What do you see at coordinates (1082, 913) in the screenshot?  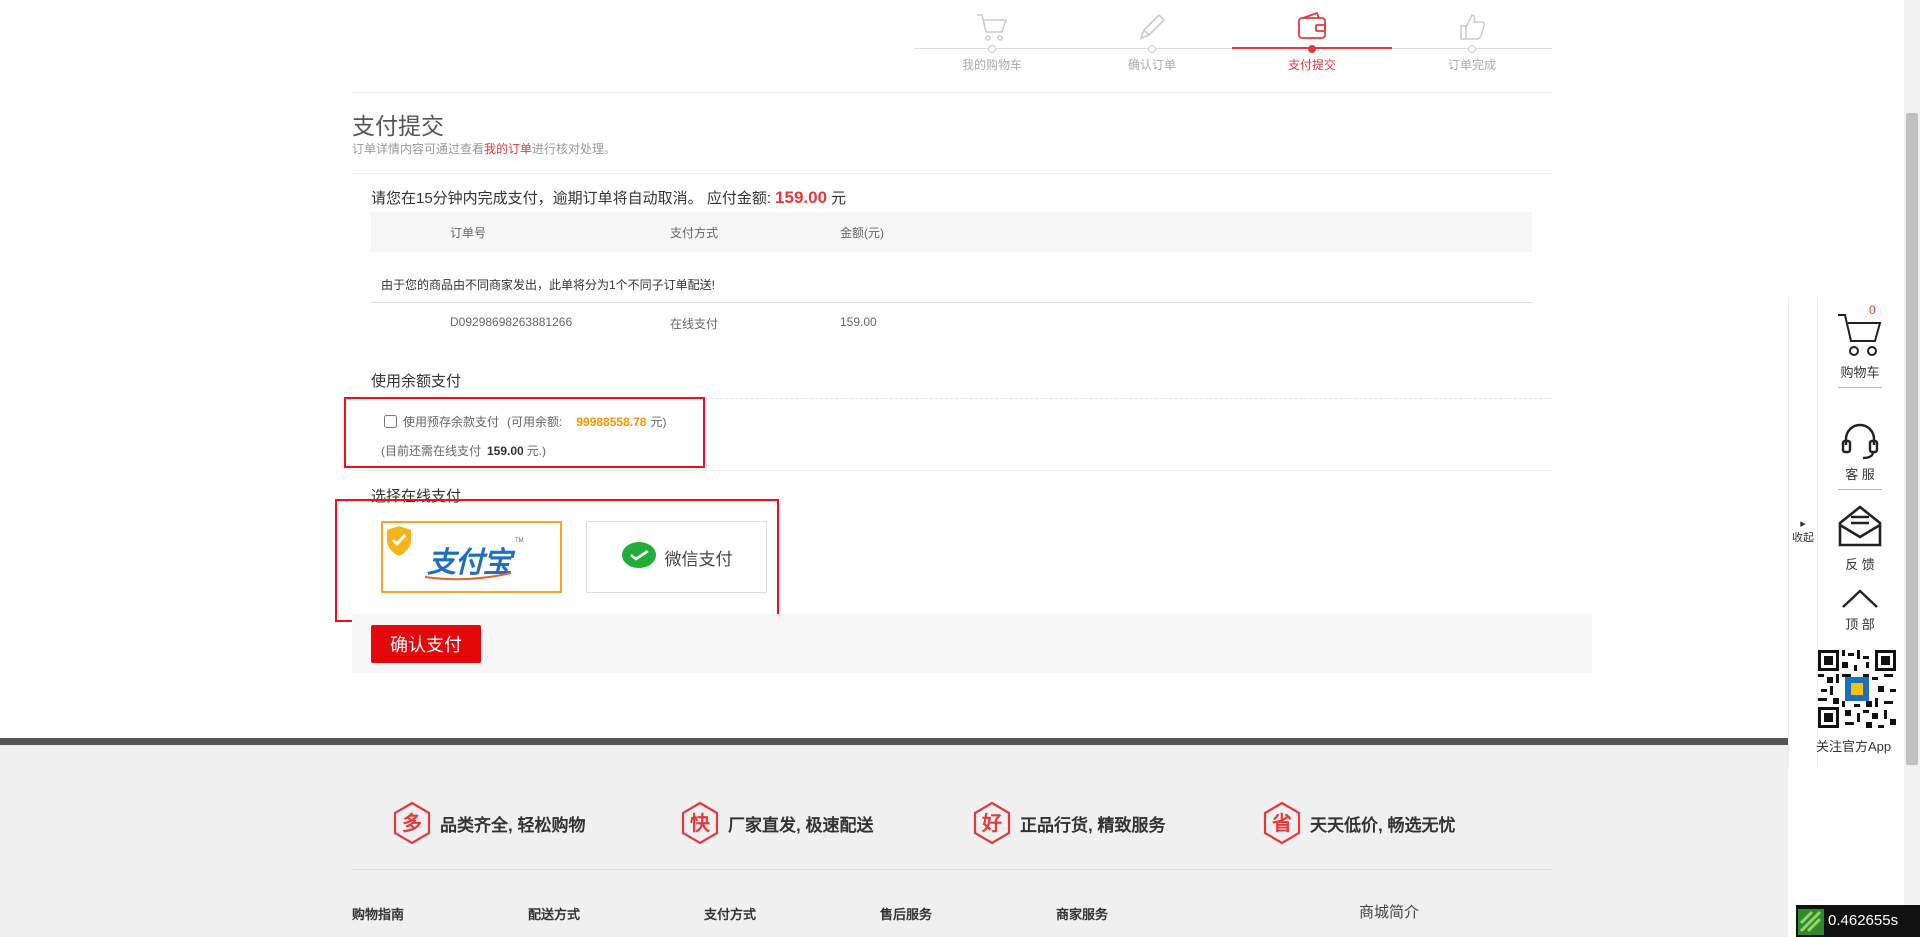 I see `footer-column-title: 商家服务` at bounding box center [1082, 913].